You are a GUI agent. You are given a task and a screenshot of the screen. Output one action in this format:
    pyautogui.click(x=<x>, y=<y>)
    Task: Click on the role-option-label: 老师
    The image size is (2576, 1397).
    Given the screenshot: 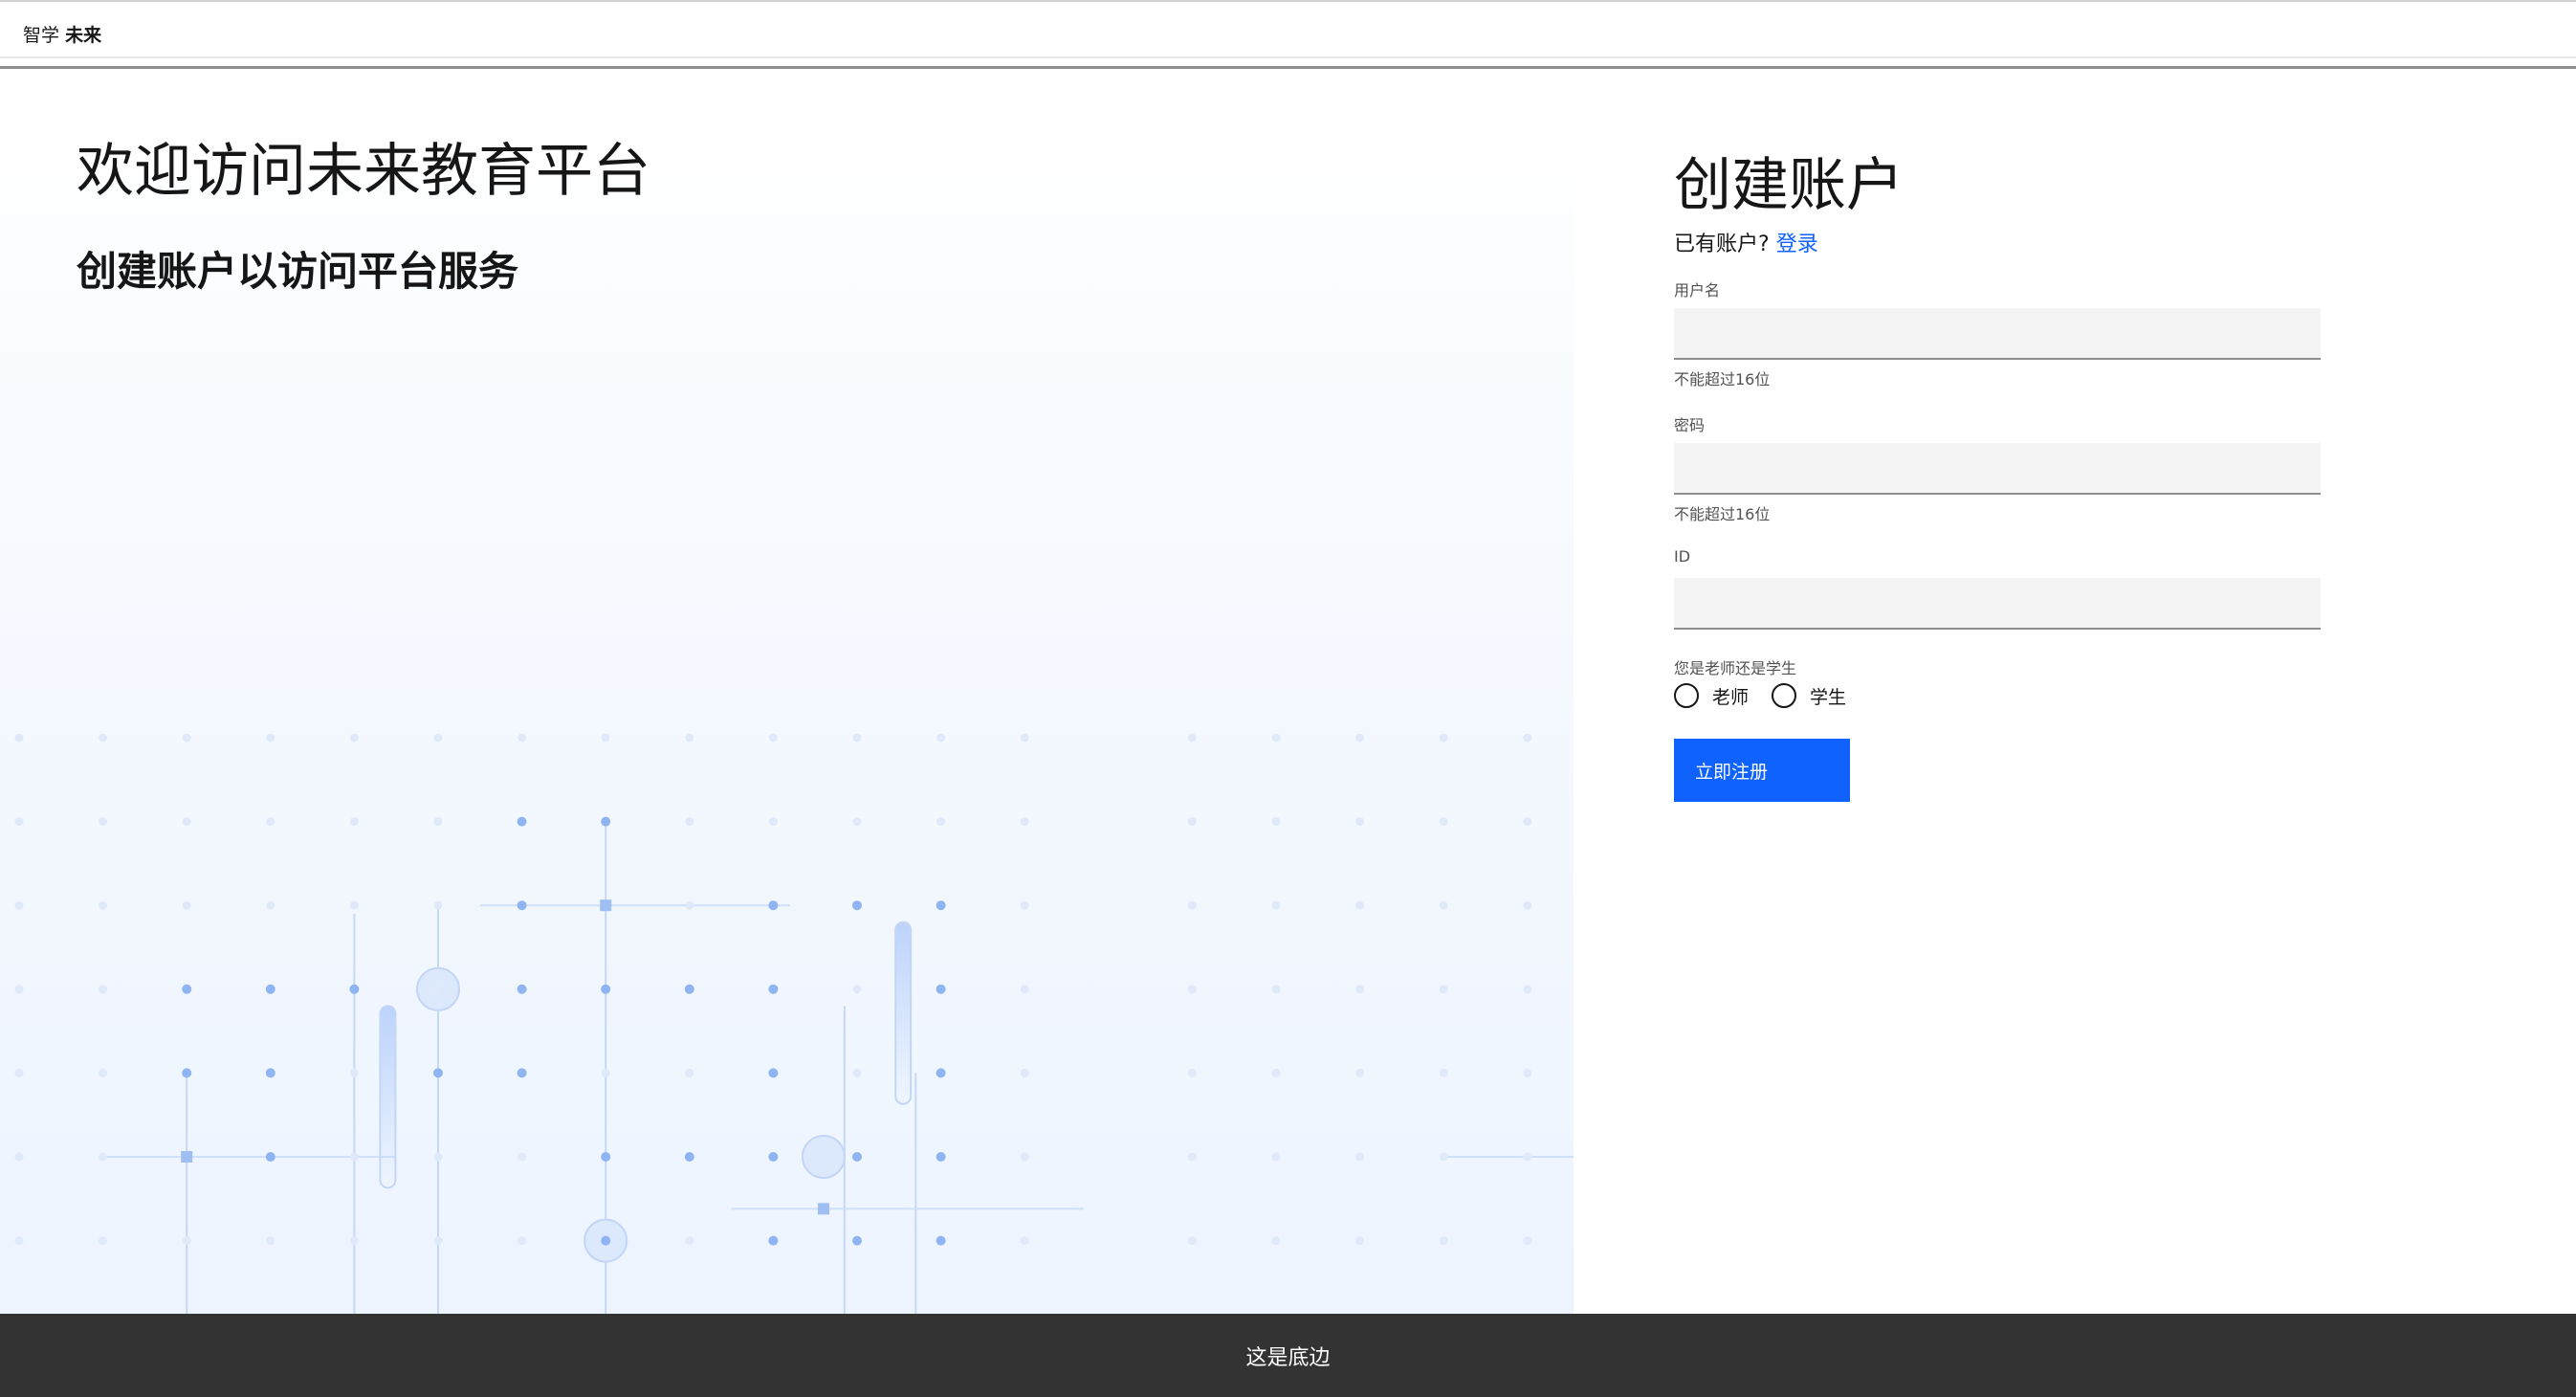 What is the action you would take?
    pyautogui.click(x=1731, y=697)
    